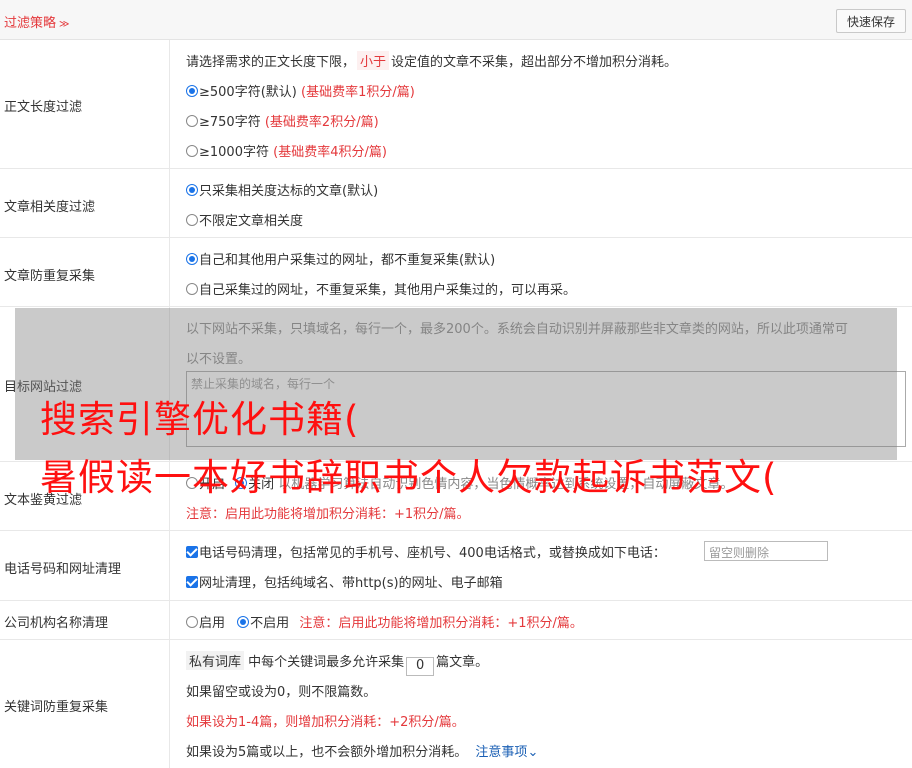 This screenshot has height=768, width=912. I want to click on org-options: 启用 不启用 注意：启用此功能将增加积分消耗：+1积分/篇。, so click(384, 621).